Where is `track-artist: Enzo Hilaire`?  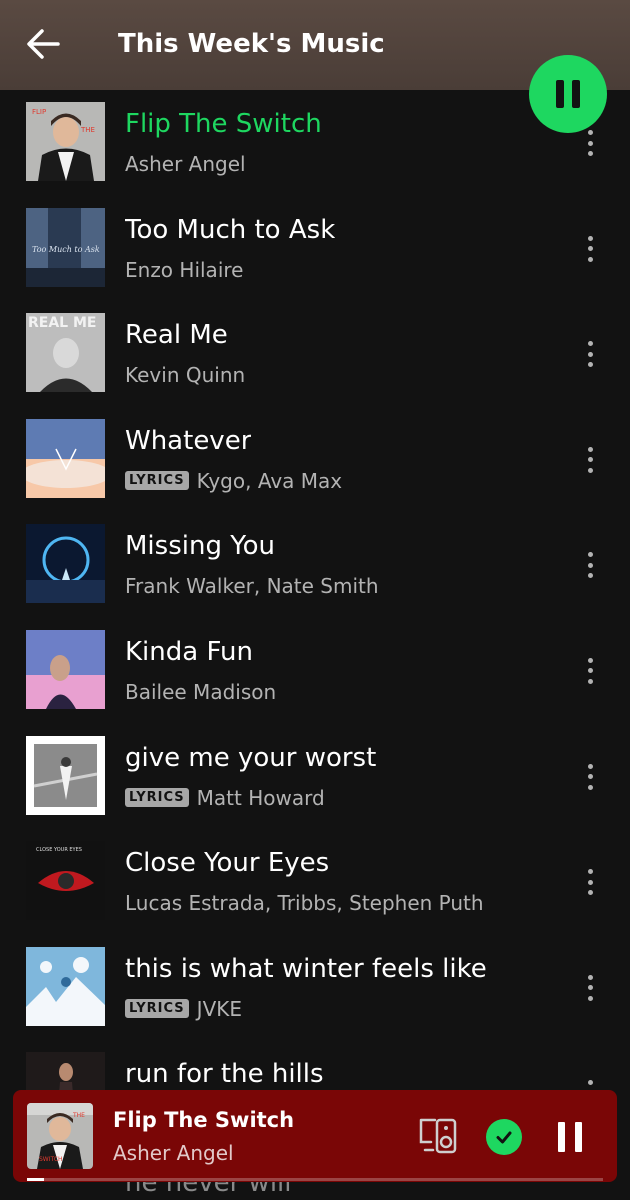 track-artist: Enzo Hilaire is located at coordinates (184, 269).